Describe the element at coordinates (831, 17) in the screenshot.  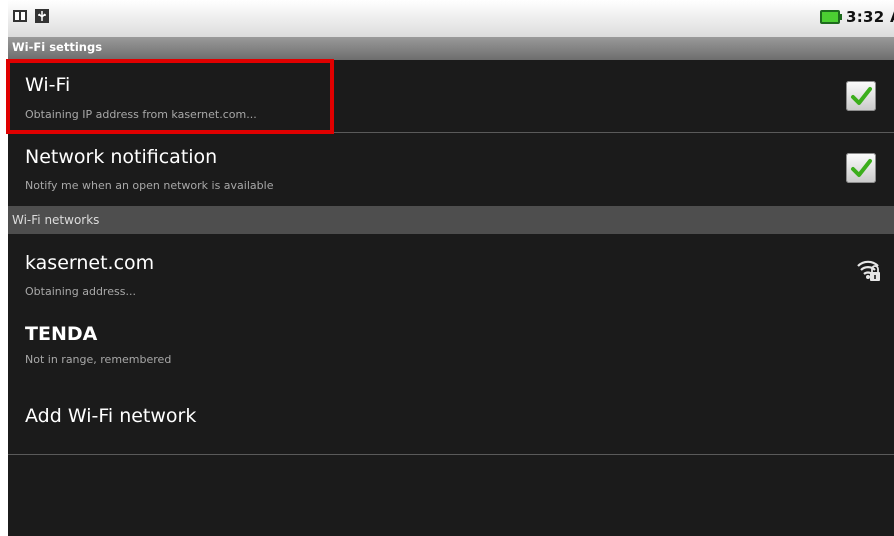
I see `battery-icon` at that location.